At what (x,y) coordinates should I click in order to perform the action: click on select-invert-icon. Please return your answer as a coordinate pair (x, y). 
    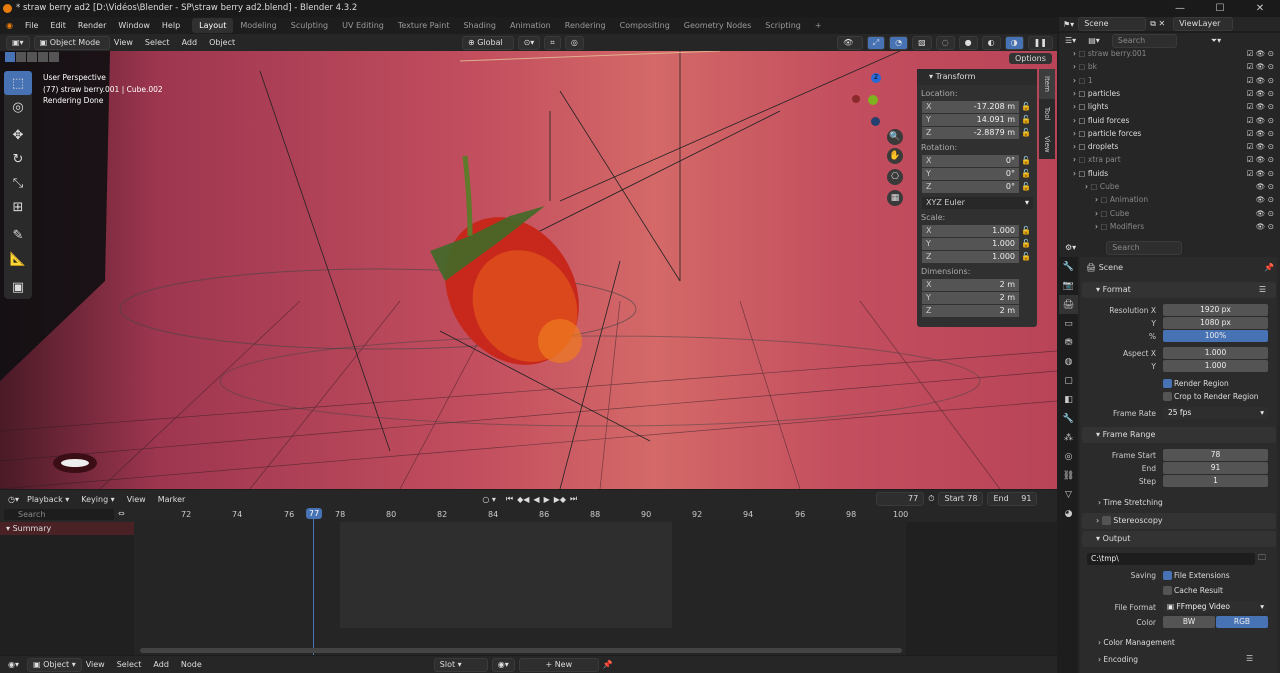
    Looking at the image, I should click on (43, 57).